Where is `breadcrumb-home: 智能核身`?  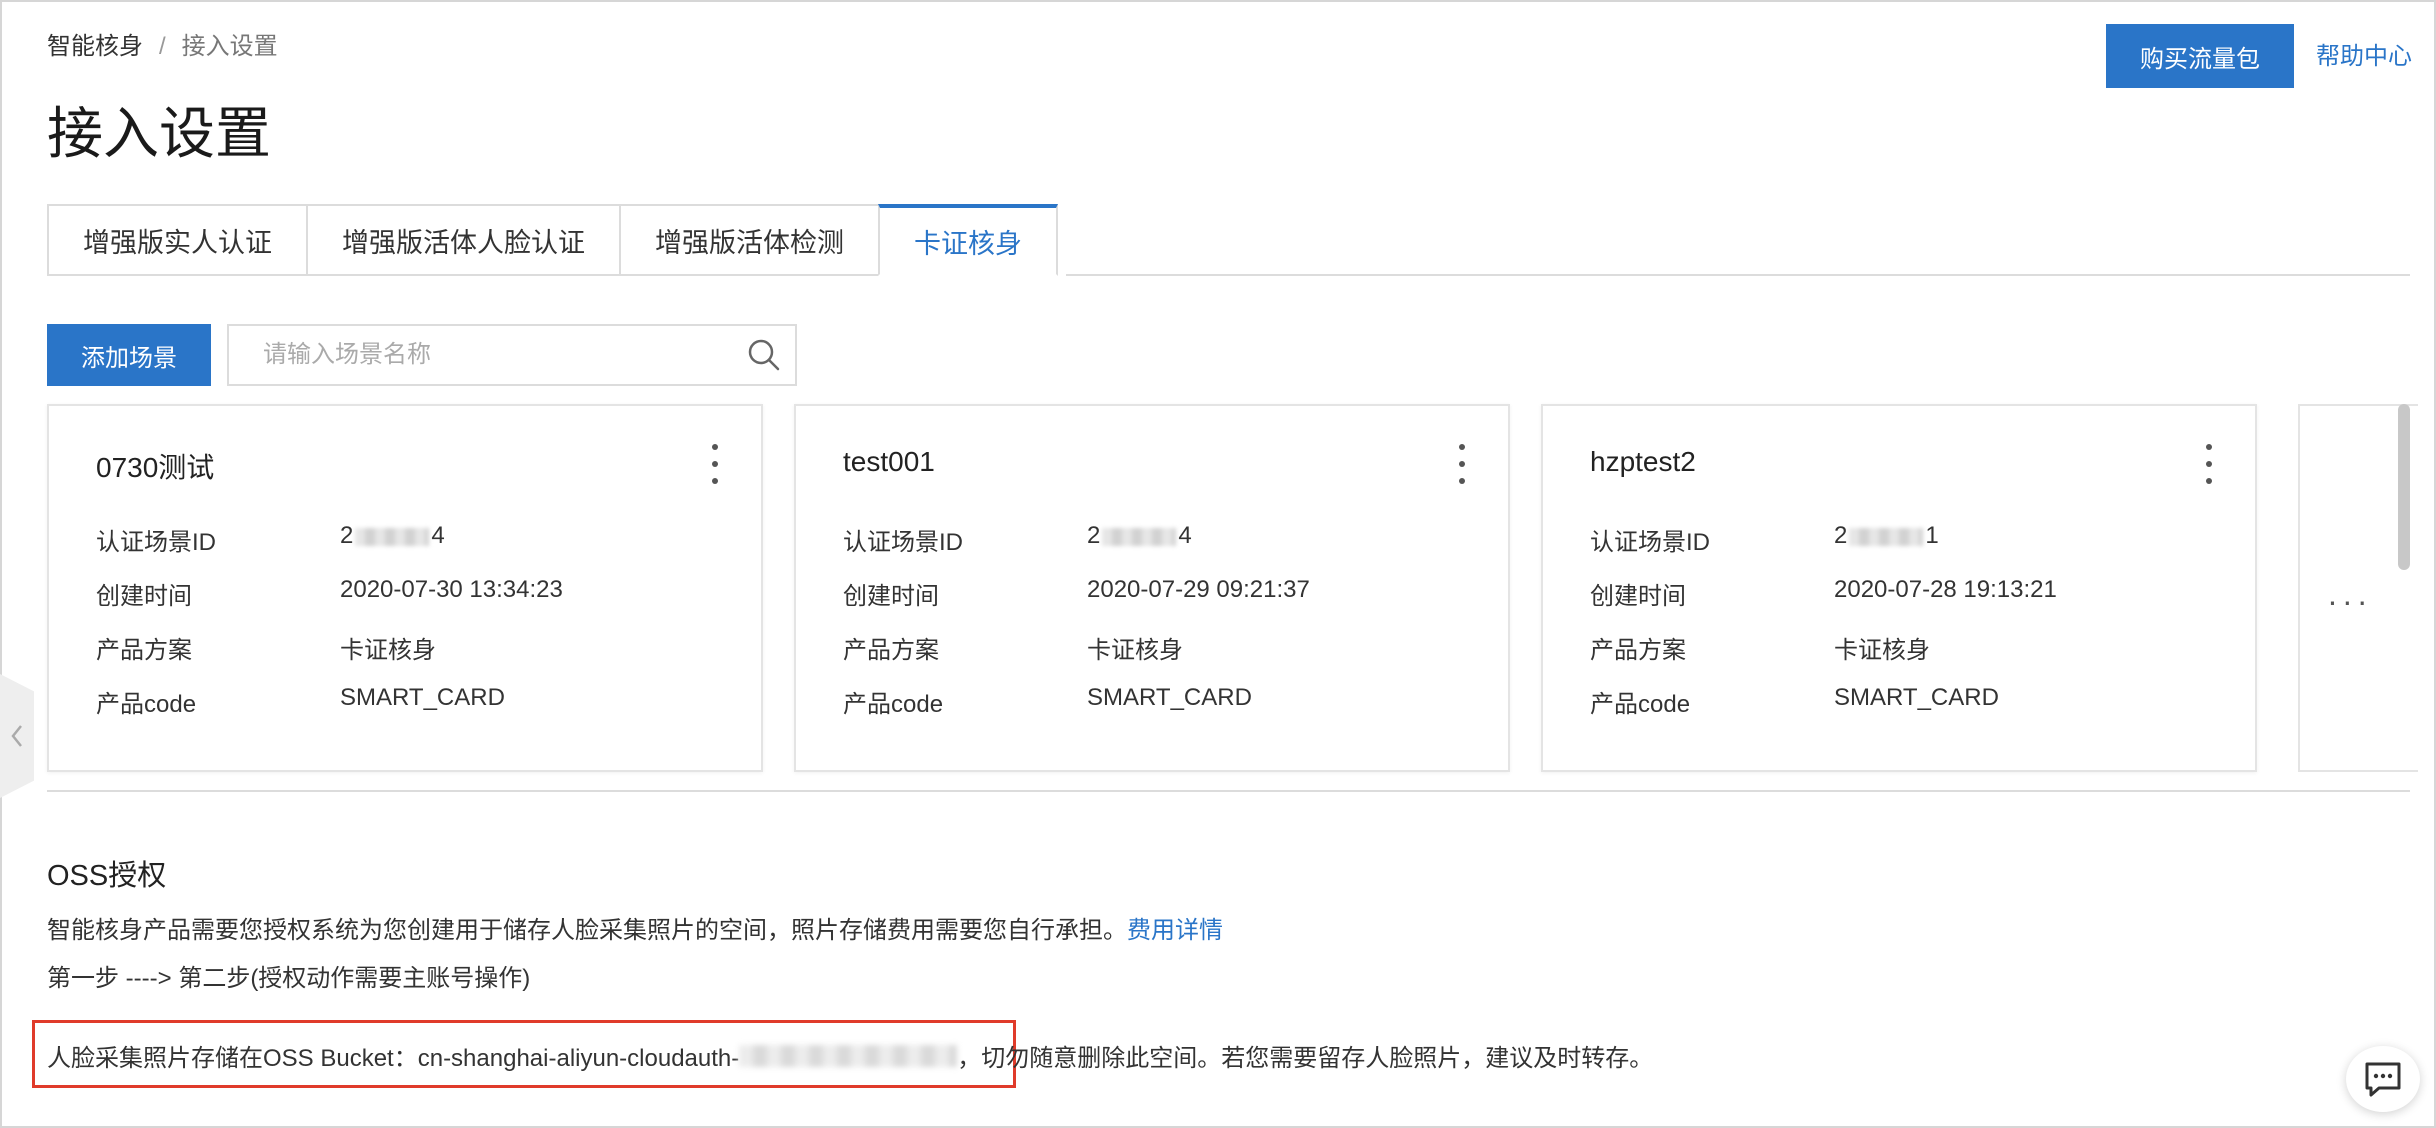
breadcrumb-home: 智能核身 is located at coordinates (95, 47).